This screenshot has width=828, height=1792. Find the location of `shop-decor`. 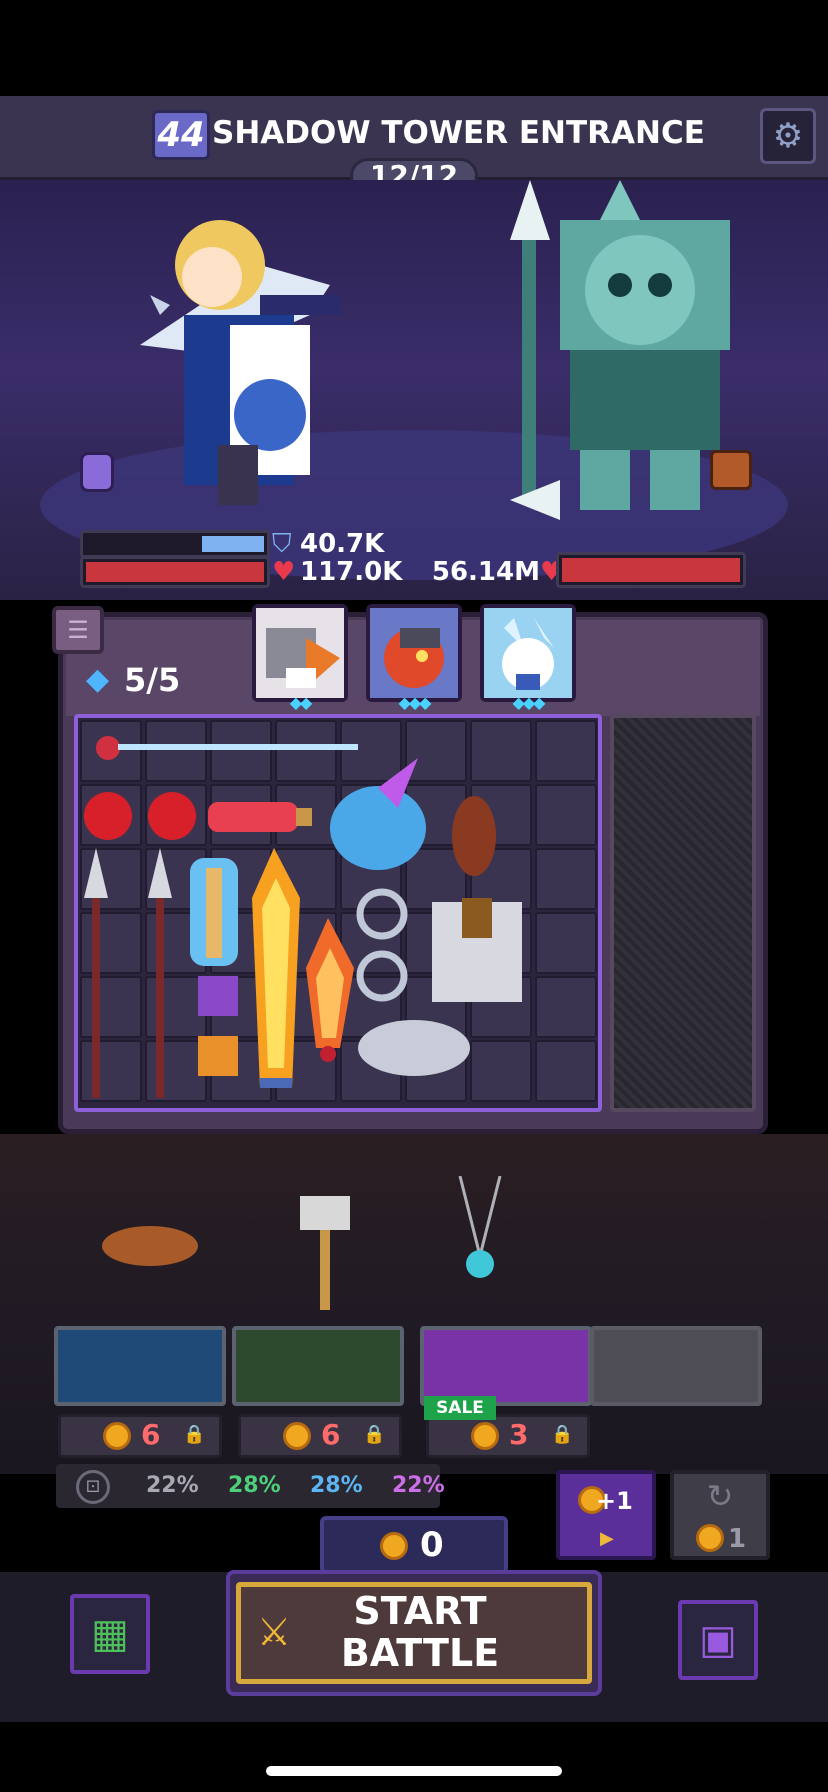

shop-decor is located at coordinates (302, 1243).